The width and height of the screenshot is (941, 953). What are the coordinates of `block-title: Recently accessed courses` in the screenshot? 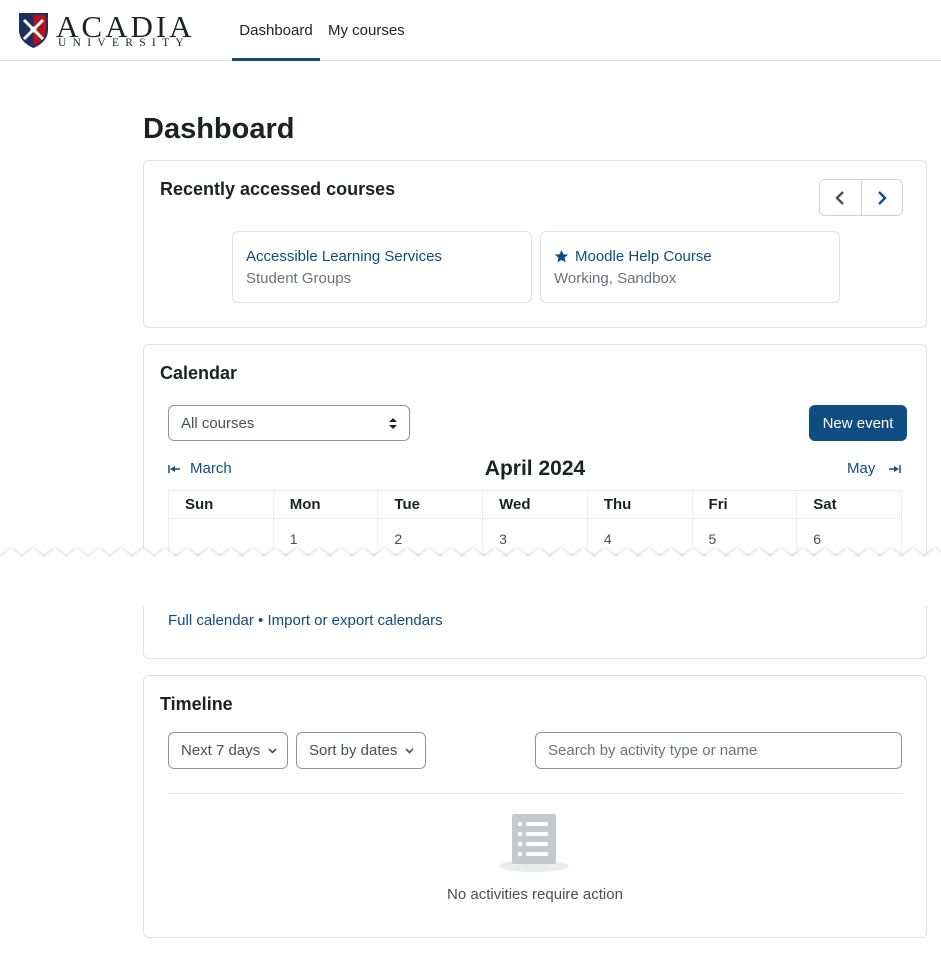 It's located at (278, 189).